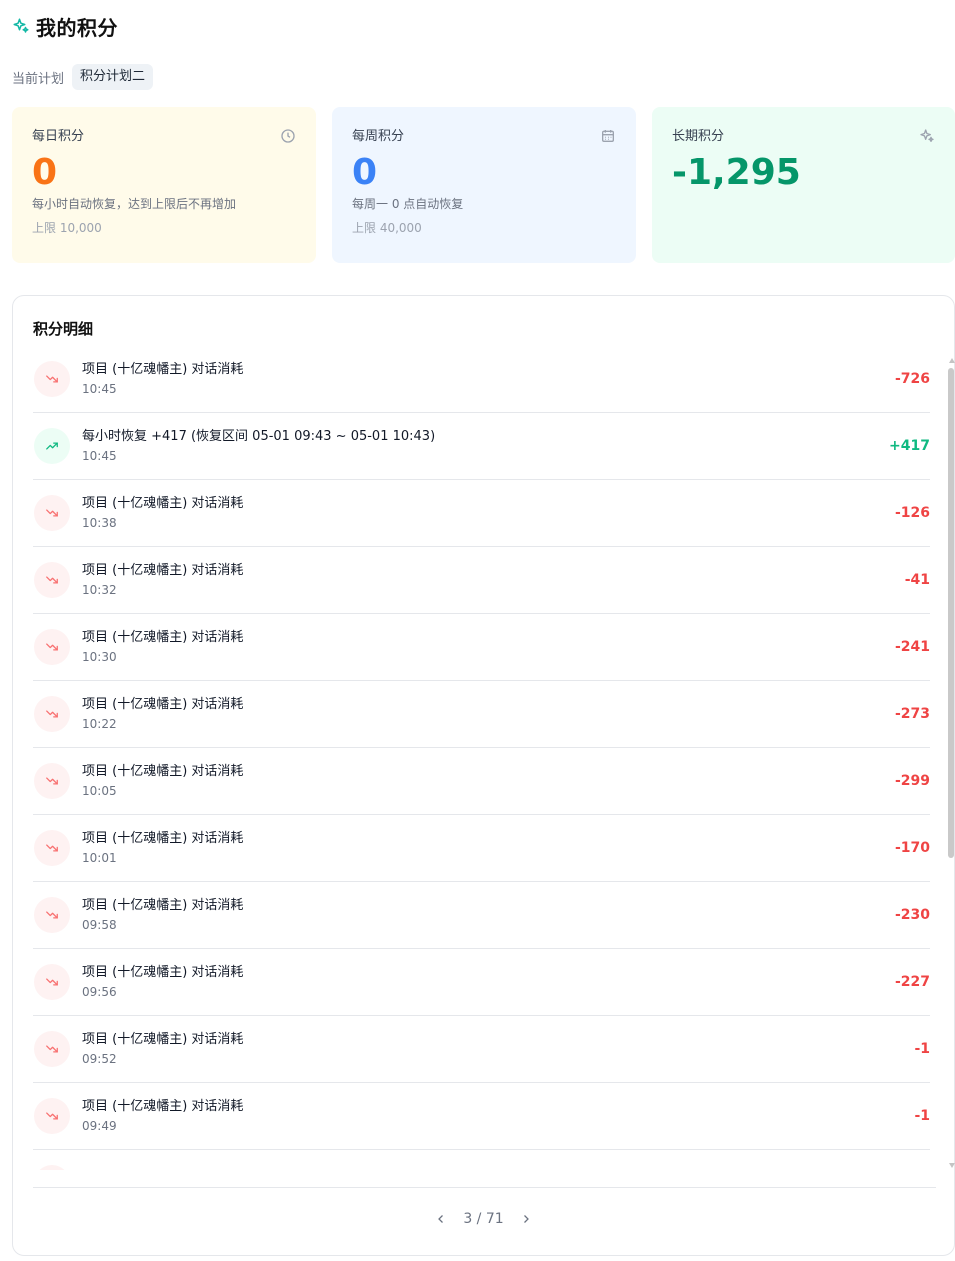 Image resolution: width=955 pixels, height=1261 pixels. Describe the element at coordinates (378, 136) in the screenshot. I see `weekly-points-label: 每周积分` at that location.